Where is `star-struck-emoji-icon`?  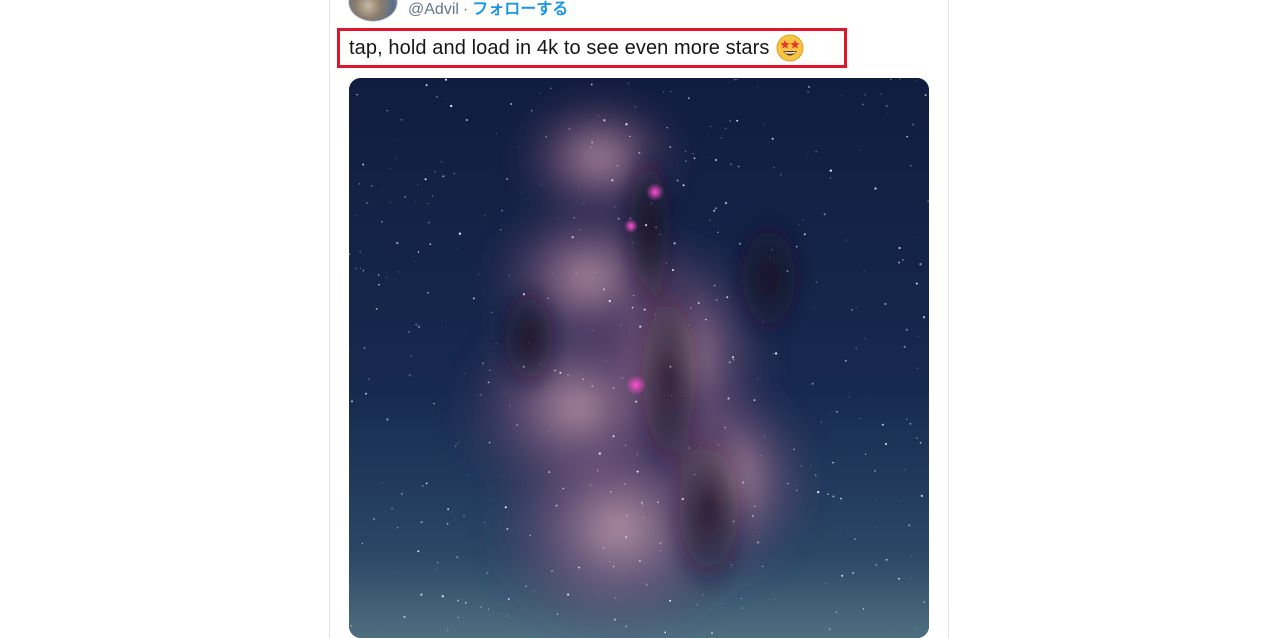 star-struck-emoji-icon is located at coordinates (790, 48).